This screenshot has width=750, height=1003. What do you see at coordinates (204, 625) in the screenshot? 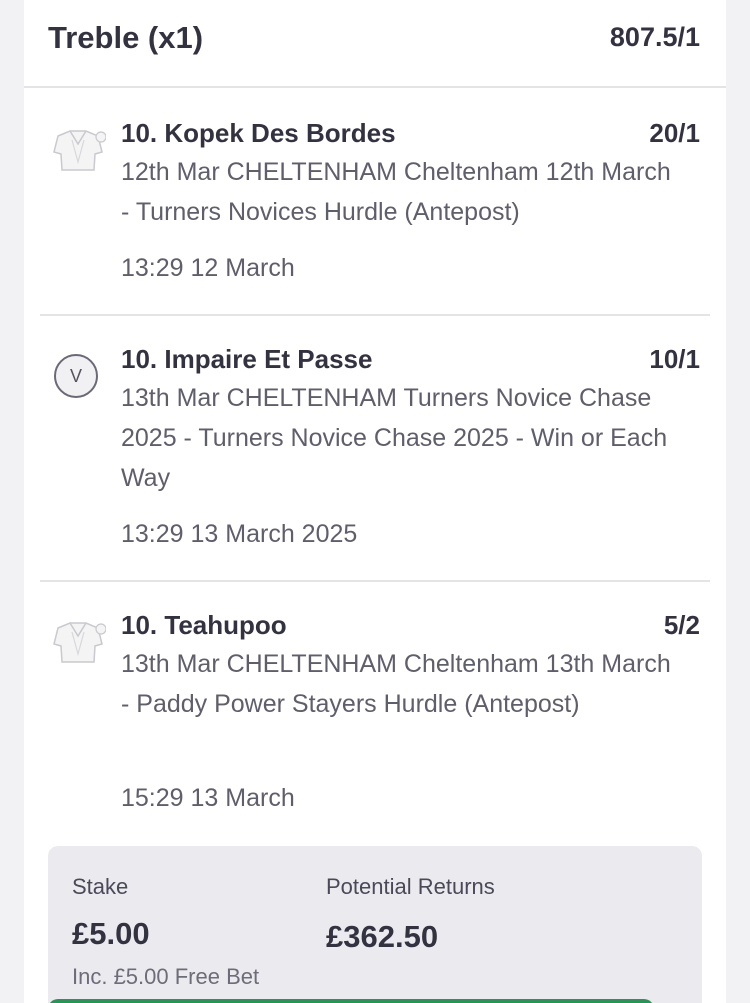
I see `selection-name: 10. Teahupoo` at bounding box center [204, 625].